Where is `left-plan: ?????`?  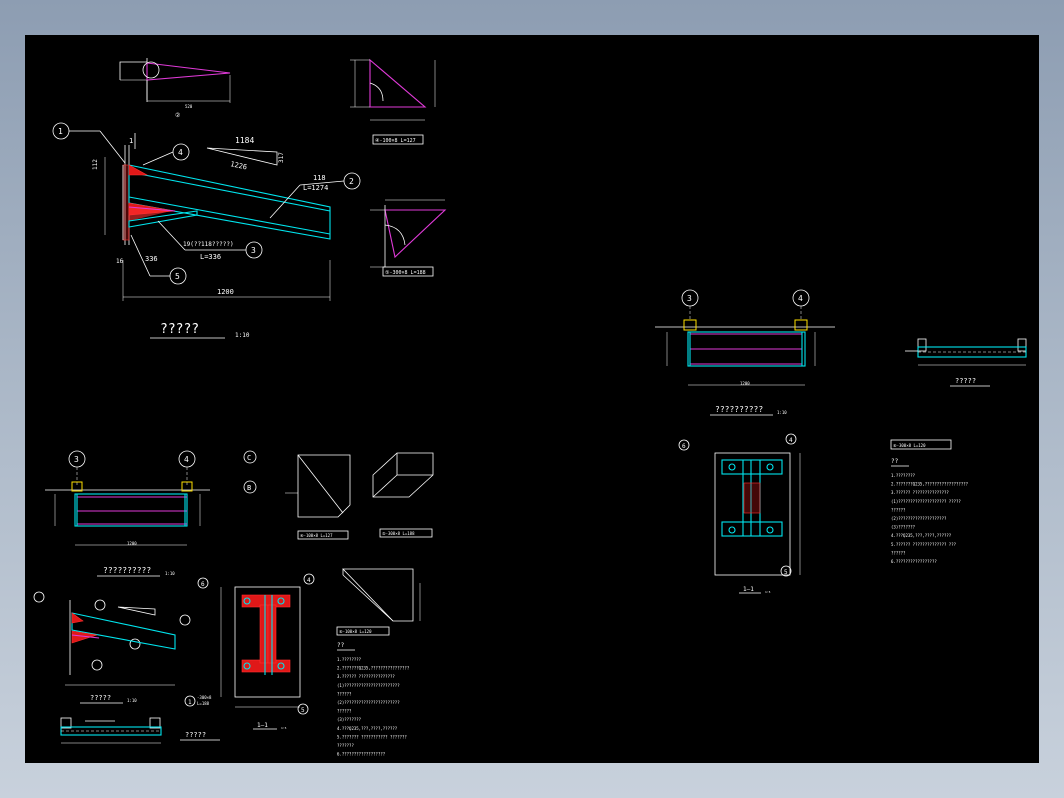 left-plan: ????? is located at coordinates (140, 730).